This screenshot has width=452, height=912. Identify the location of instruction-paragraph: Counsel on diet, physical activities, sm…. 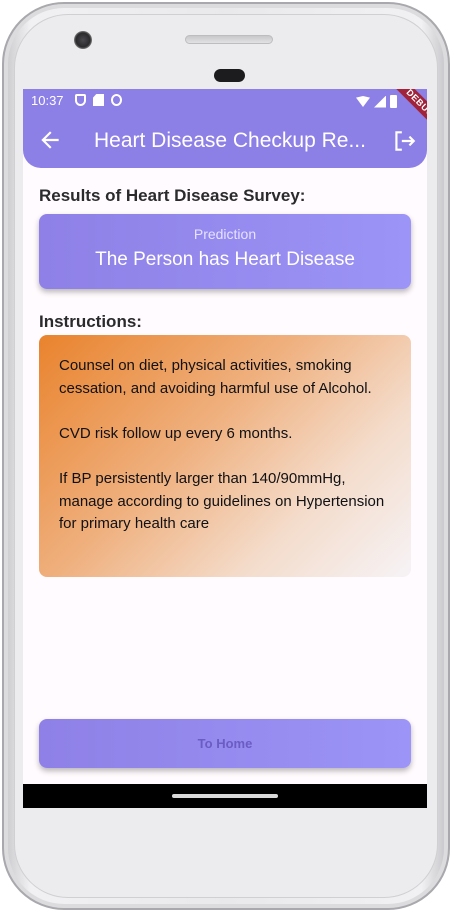
(215, 377).